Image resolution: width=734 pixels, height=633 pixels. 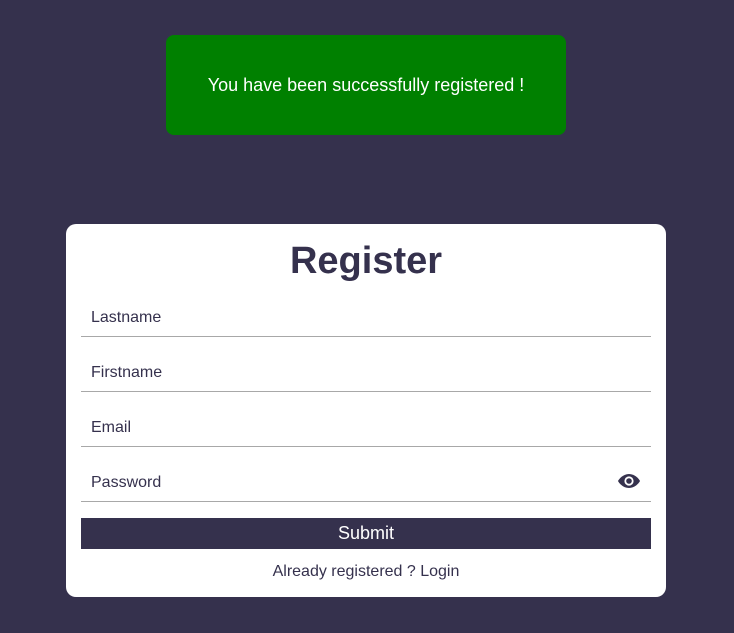 I want to click on login-prompt-text: Already registered ?, so click(x=344, y=571).